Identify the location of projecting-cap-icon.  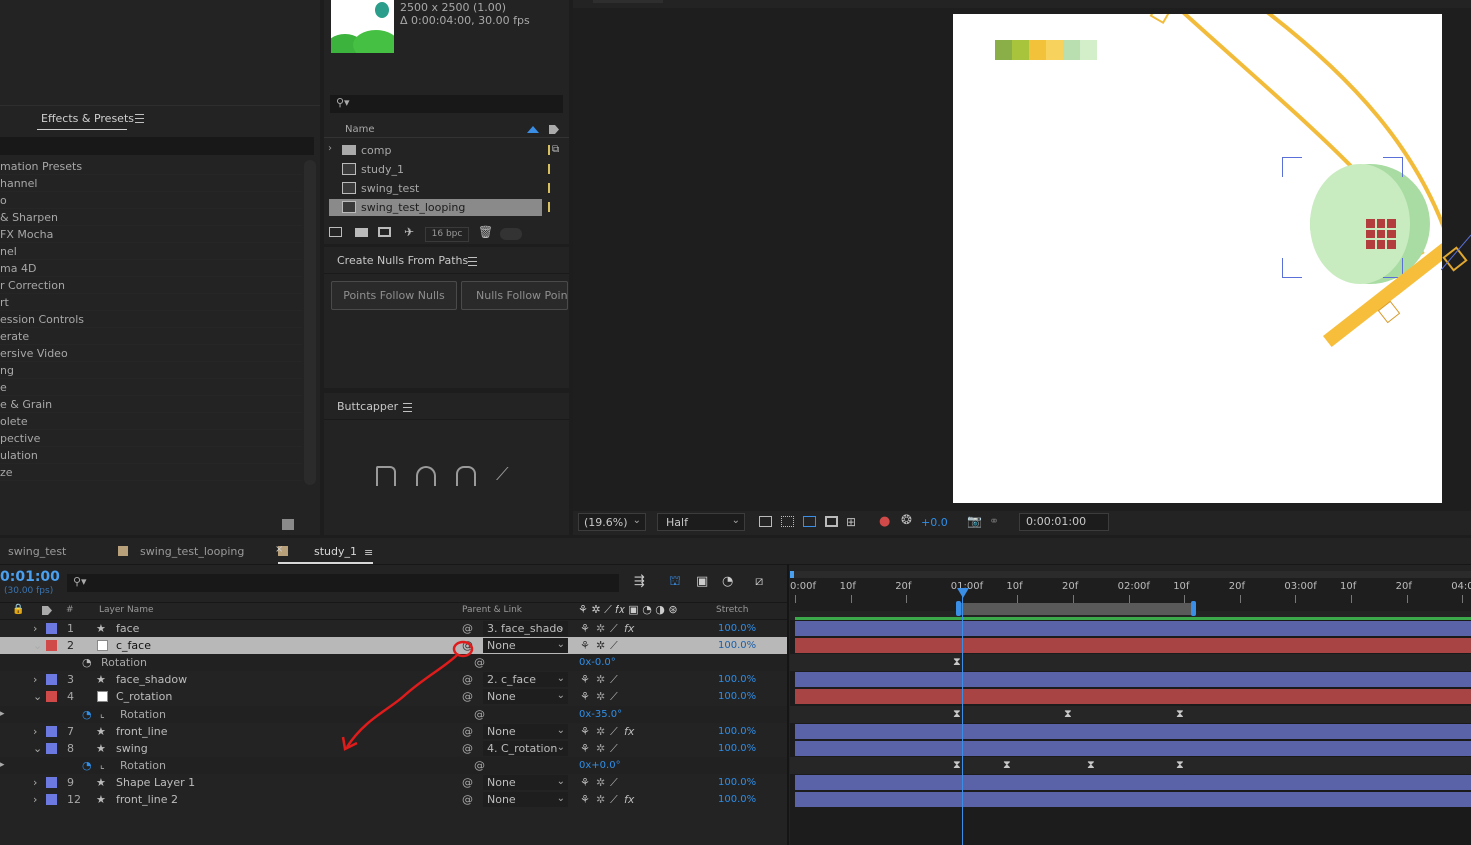
(466, 476).